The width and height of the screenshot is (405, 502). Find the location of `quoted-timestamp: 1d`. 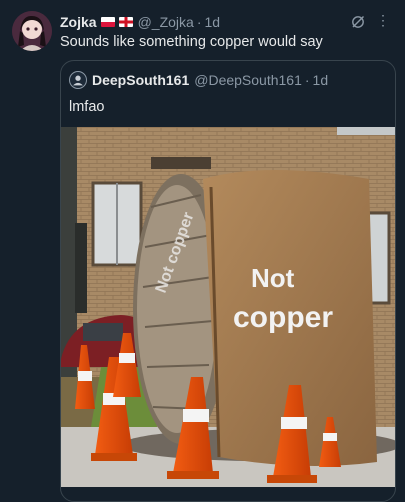

quoted-timestamp: 1d is located at coordinates (321, 80).